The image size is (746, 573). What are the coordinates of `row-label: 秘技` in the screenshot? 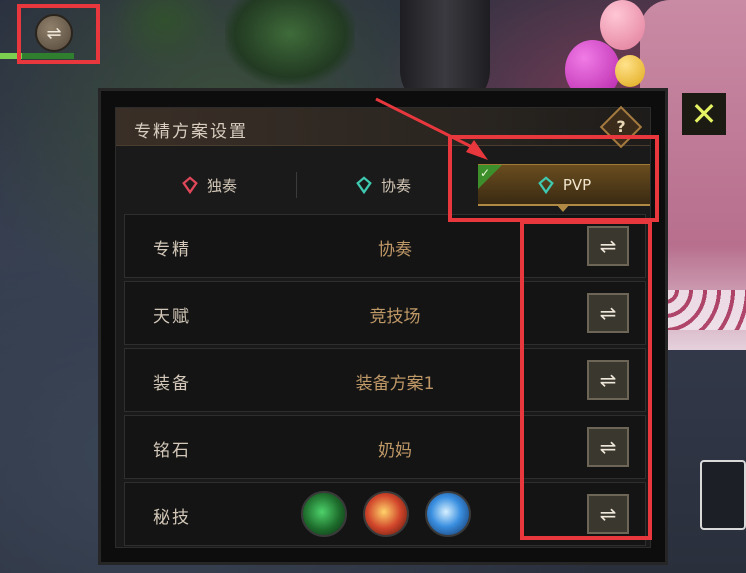 It's located at (172, 518).